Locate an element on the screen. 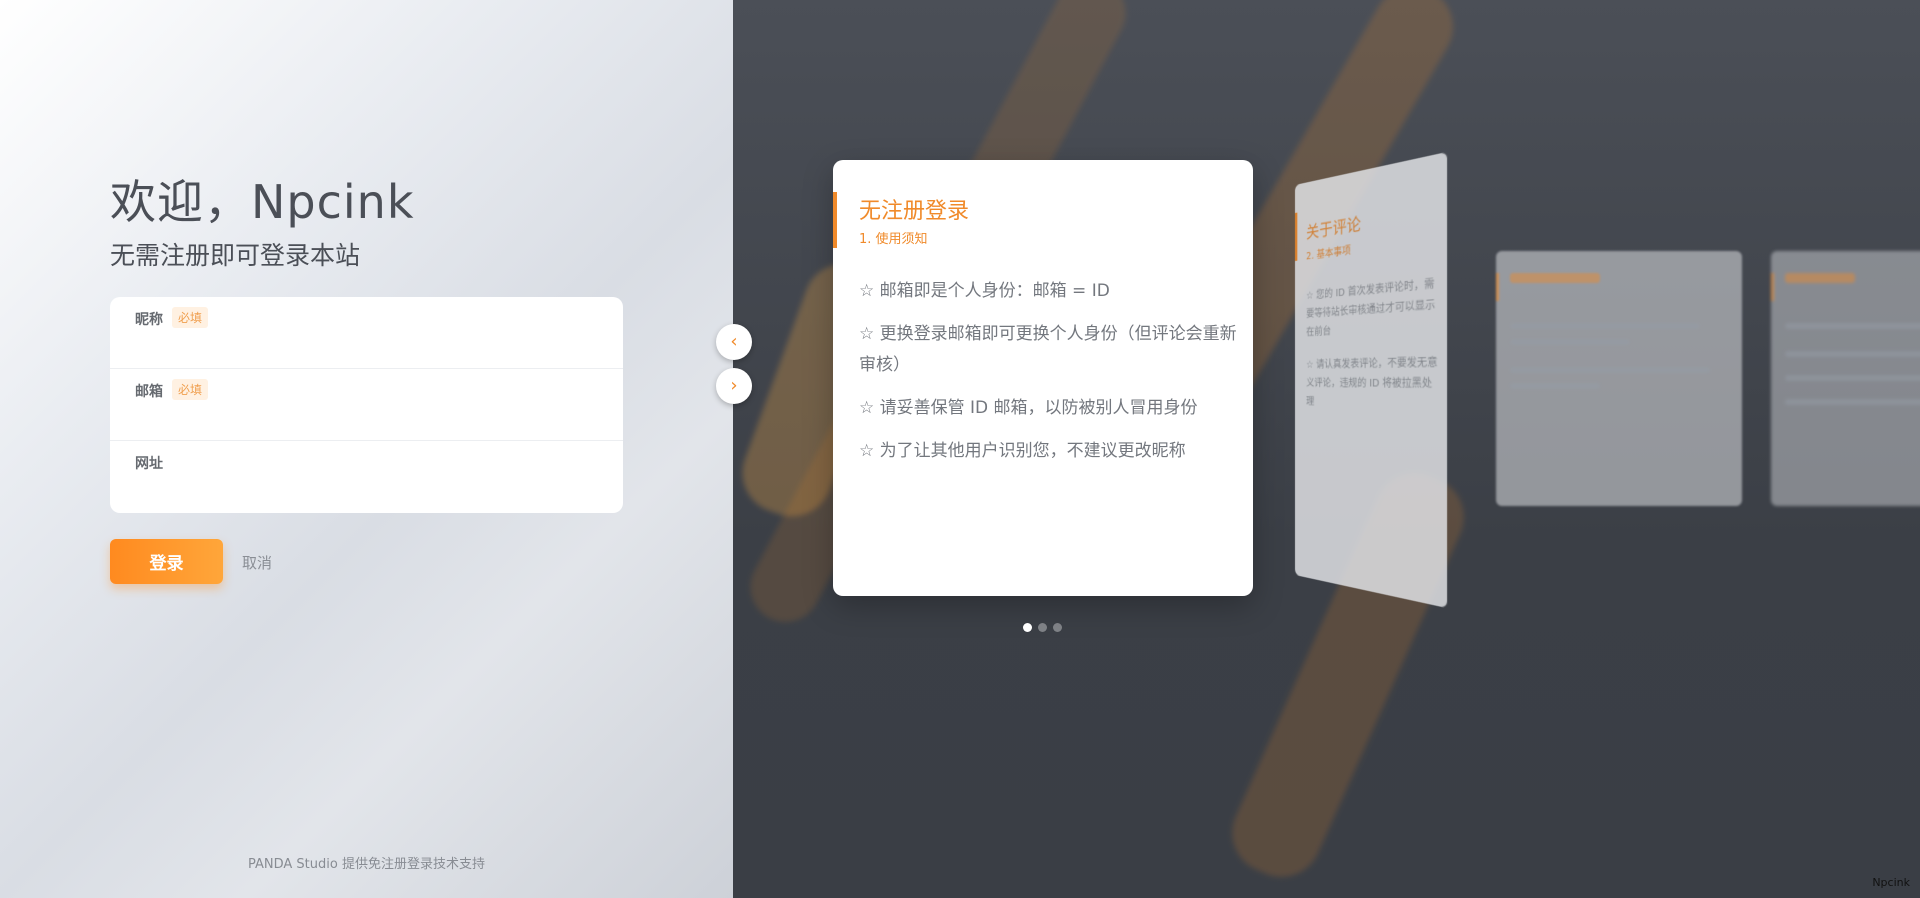  list-item: ☆ 请认真发表评论，不要发无意义评论，违规的 ID 将被拉黑处理 is located at coordinates (1372, 382).